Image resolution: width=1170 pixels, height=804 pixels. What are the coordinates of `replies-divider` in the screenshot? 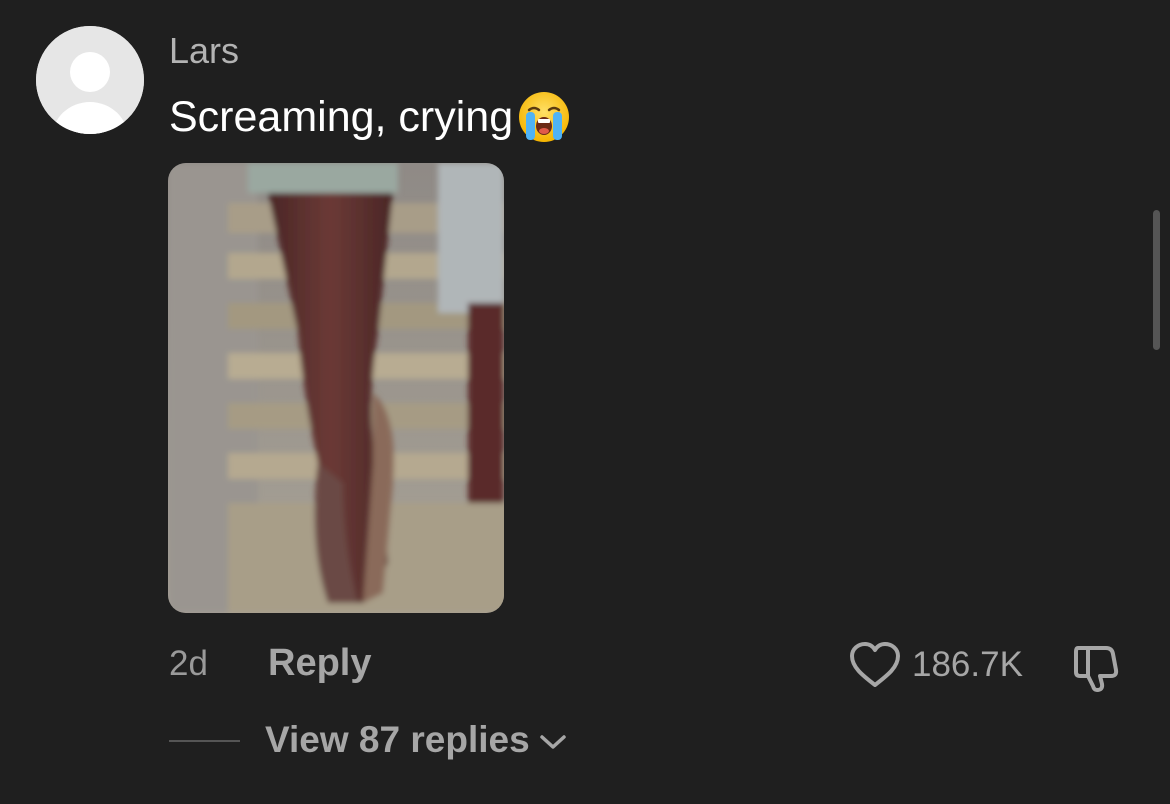 It's located at (204, 741).